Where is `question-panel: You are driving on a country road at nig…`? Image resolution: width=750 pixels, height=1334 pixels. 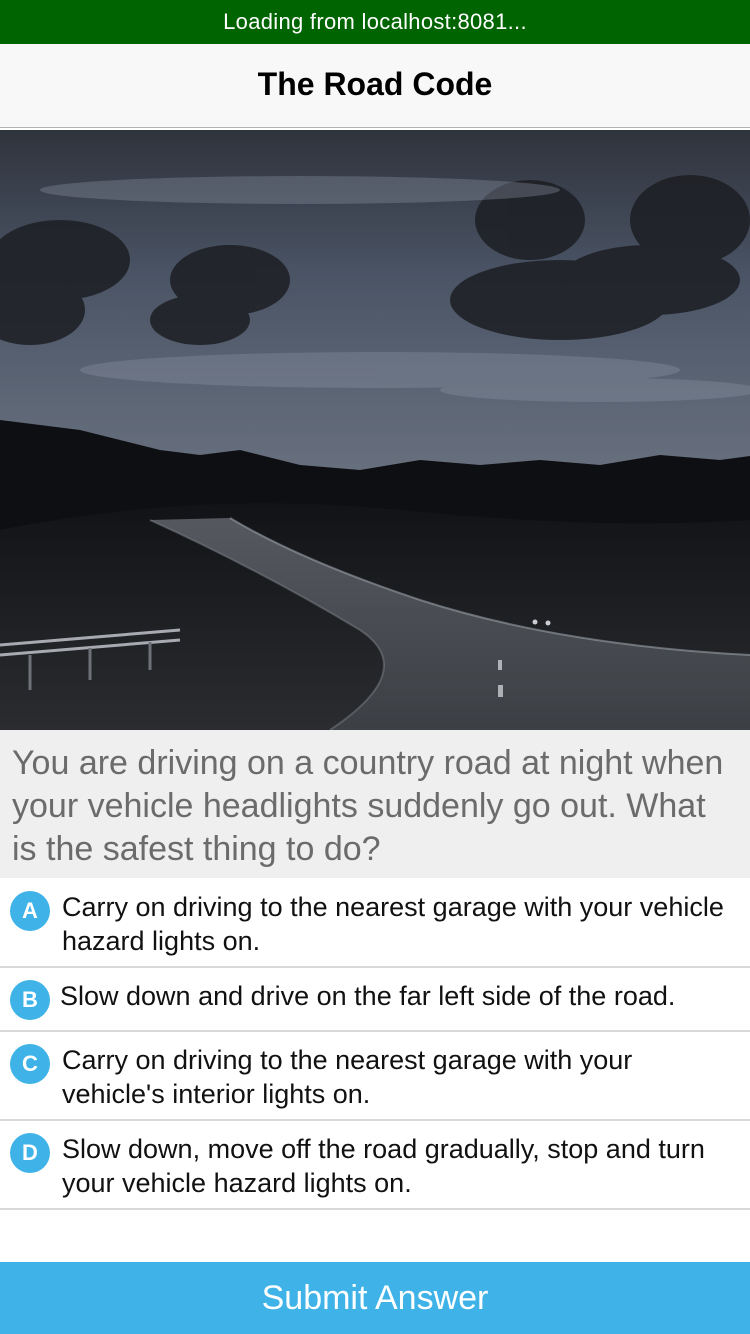 question-panel: You are driving on a country road at nig… is located at coordinates (375, 804).